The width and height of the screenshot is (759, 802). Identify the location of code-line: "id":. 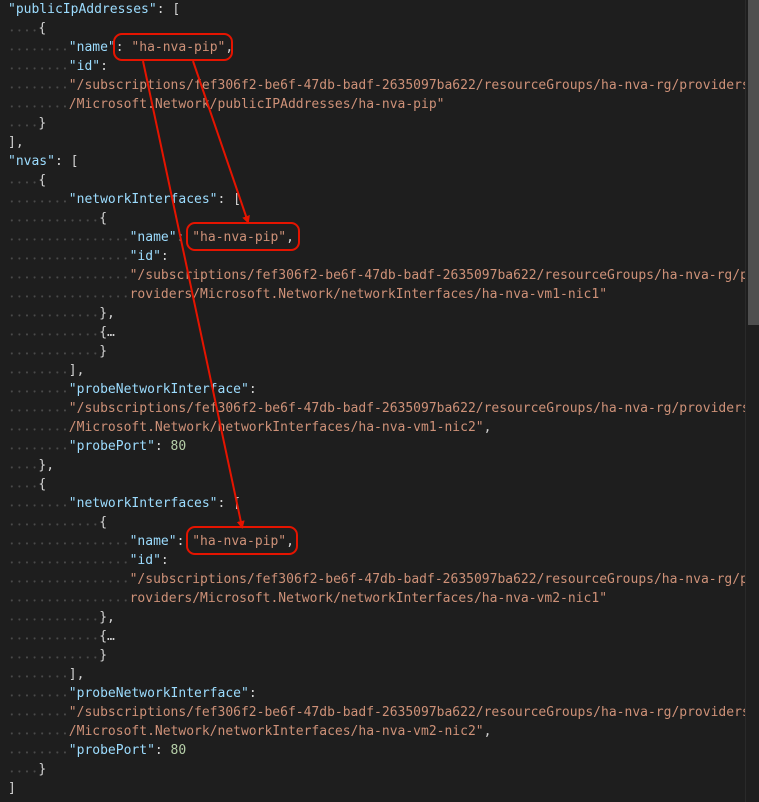
(88, 560).